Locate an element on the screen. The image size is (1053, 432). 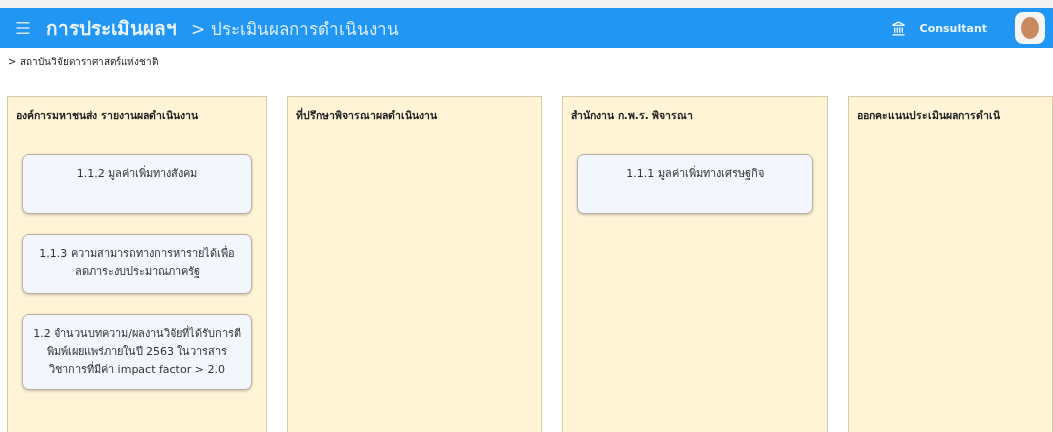
task-card: 1.1.3 ความสามารถทางการหารายได้เพื่อลดภาระงบประมาณภาครัฐ is located at coordinates (137, 264).